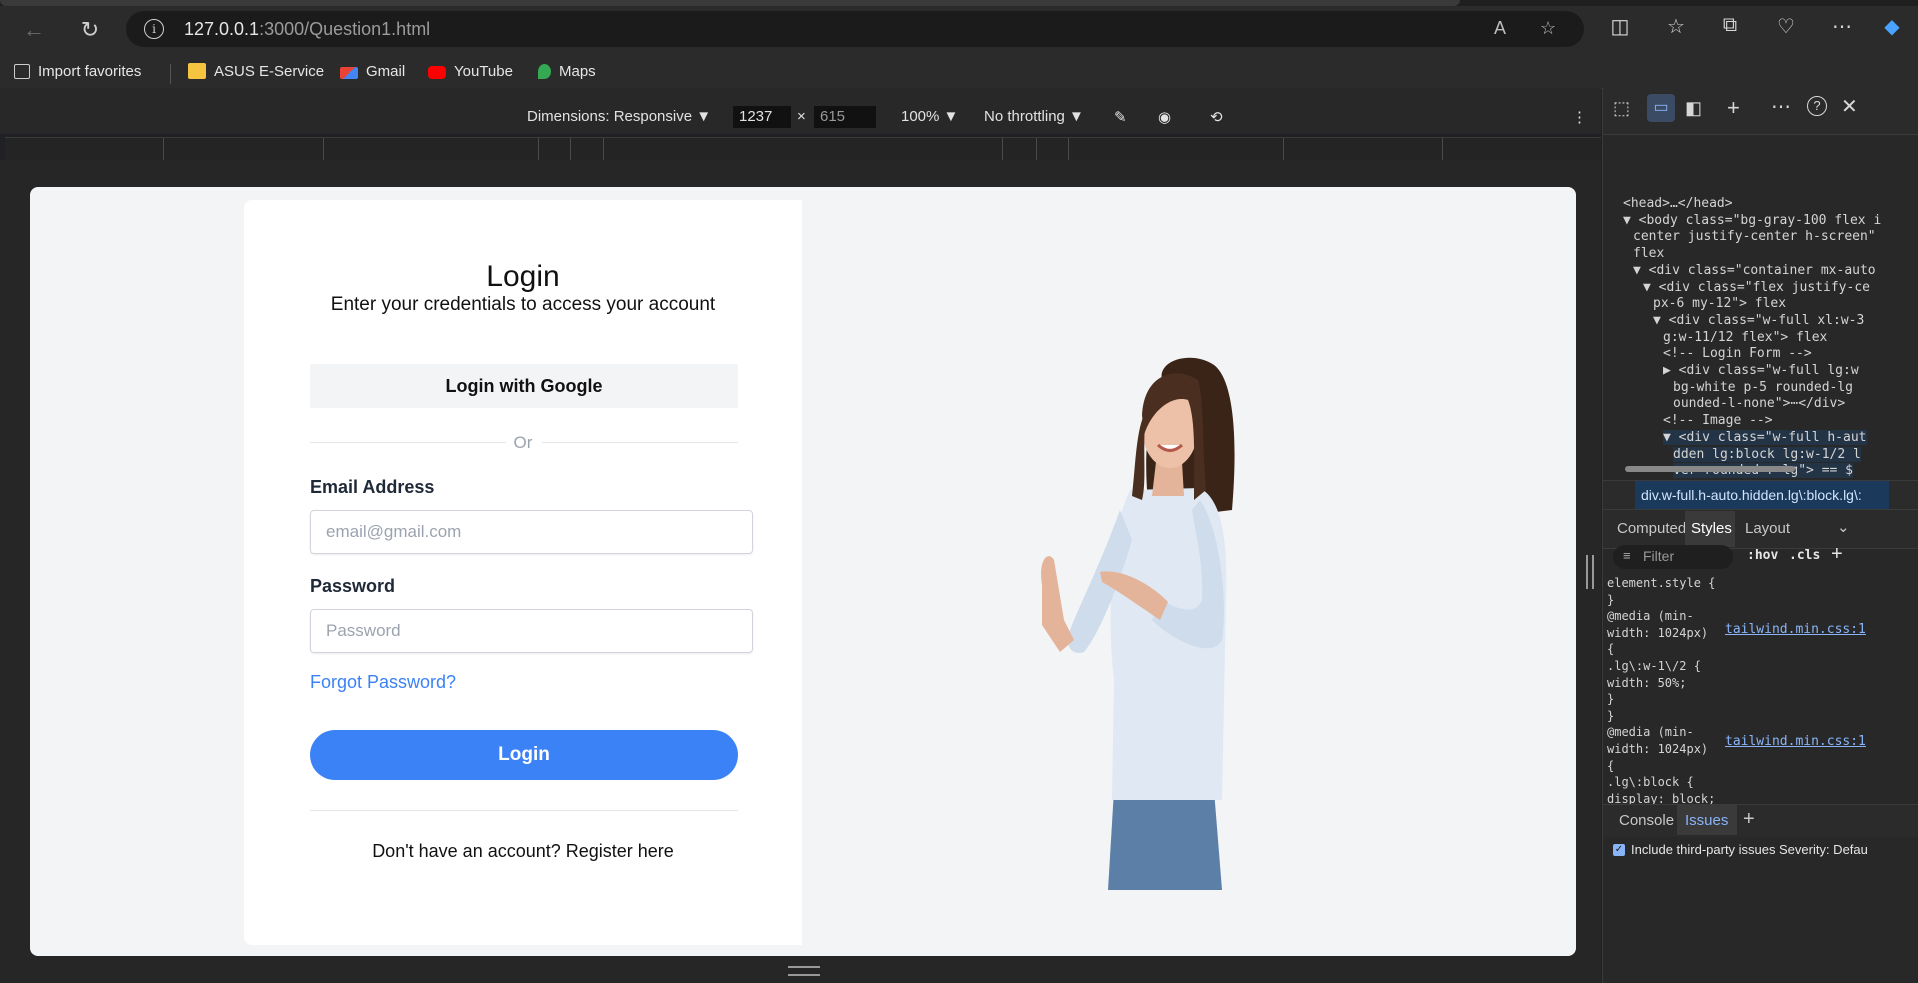  What do you see at coordinates (1673, 557) in the screenshot?
I see `filter-input: ≡ Filter` at bounding box center [1673, 557].